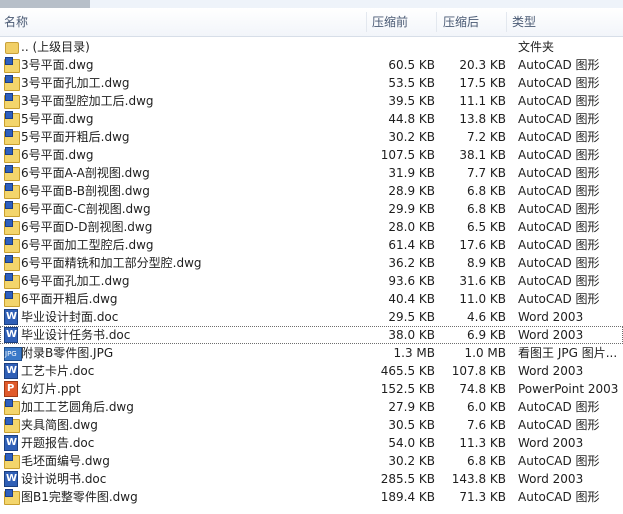 This screenshot has height=514, width=623. Describe the element at coordinates (411, 335) in the screenshot. I see `file-size-before: 38.0 KB` at that location.